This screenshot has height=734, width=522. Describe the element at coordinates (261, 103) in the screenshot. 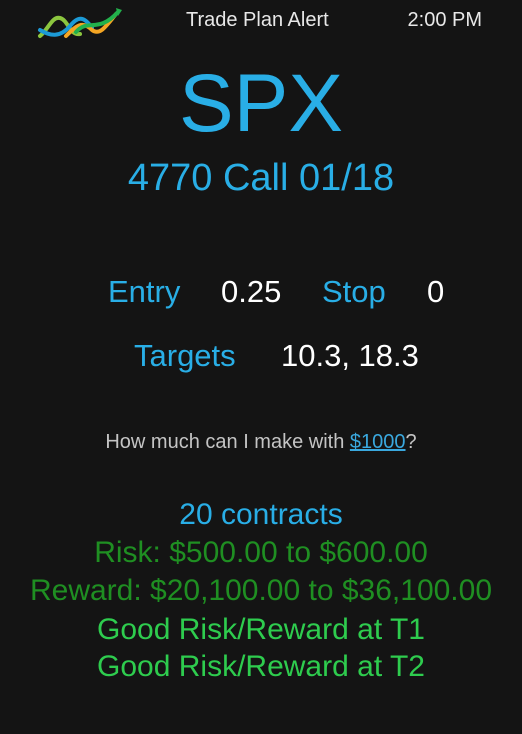

I see `ticker-symbol: SPX` at that location.